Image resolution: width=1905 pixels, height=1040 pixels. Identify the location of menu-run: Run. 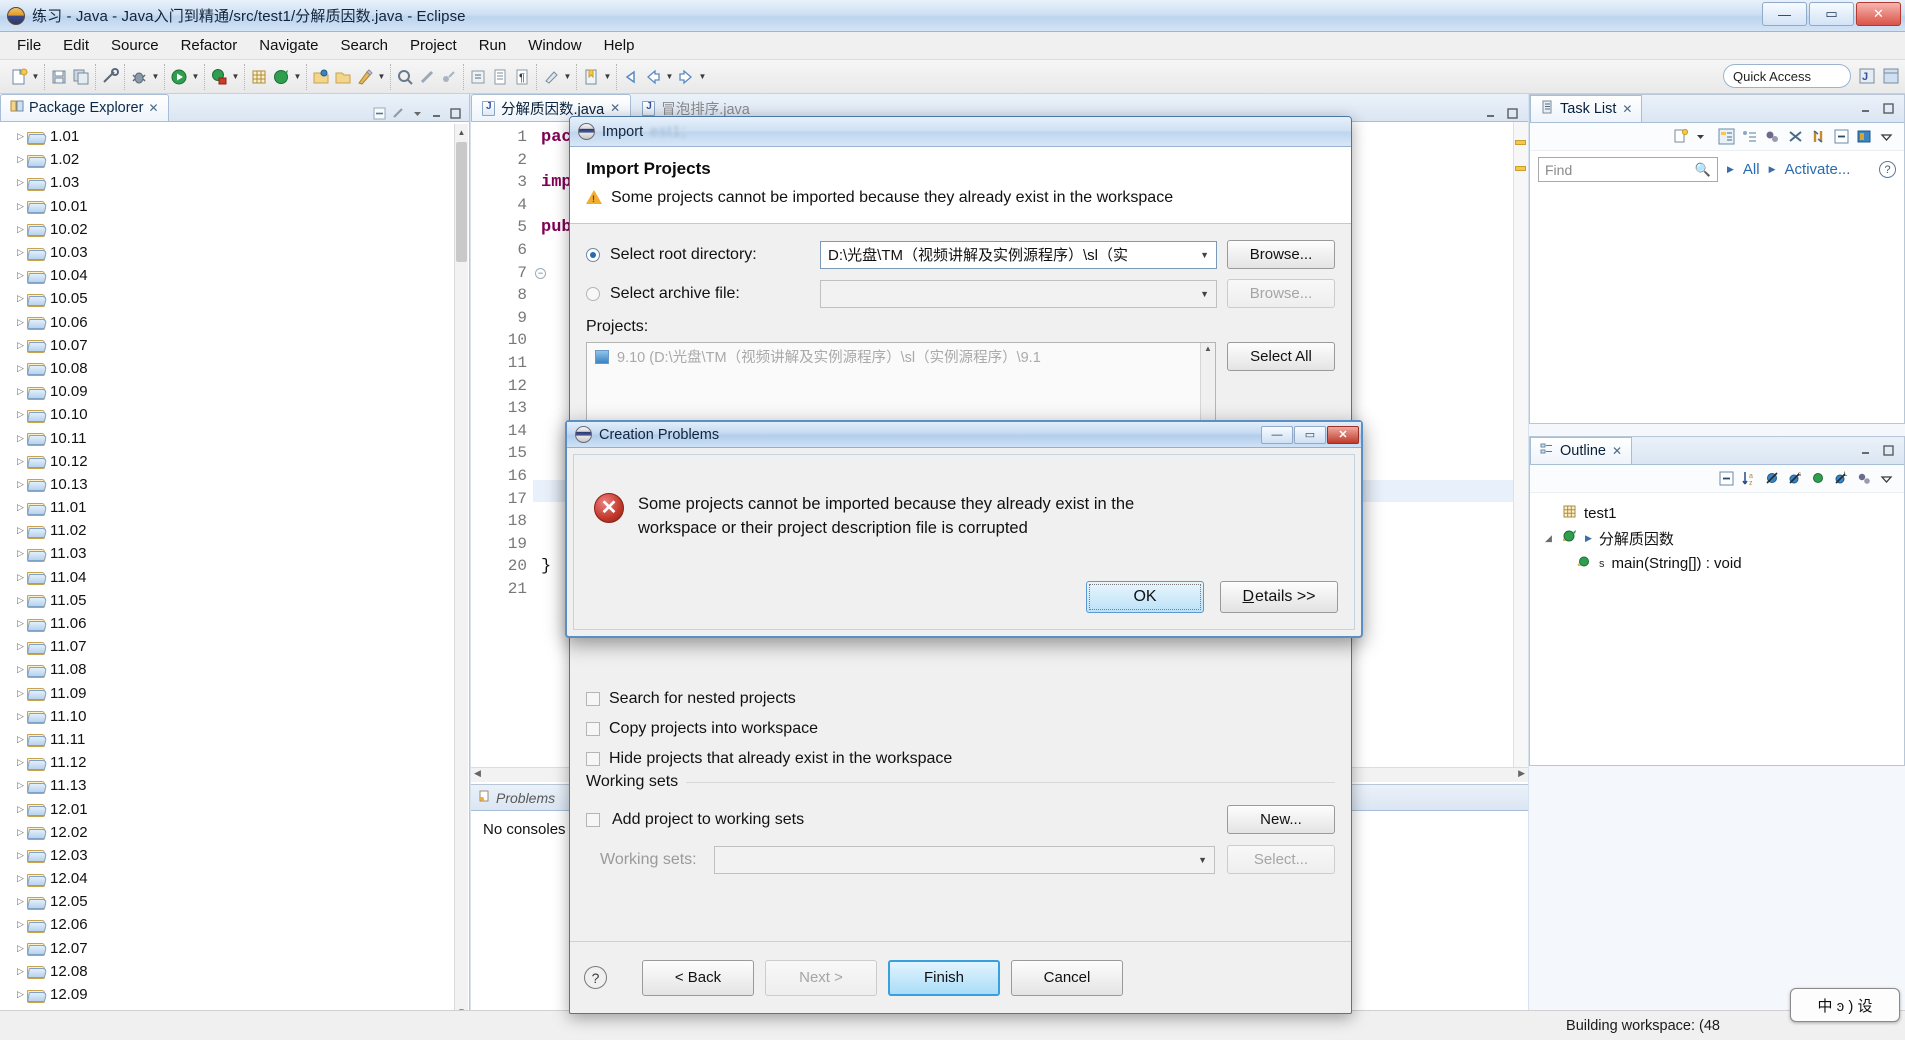
(493, 45).